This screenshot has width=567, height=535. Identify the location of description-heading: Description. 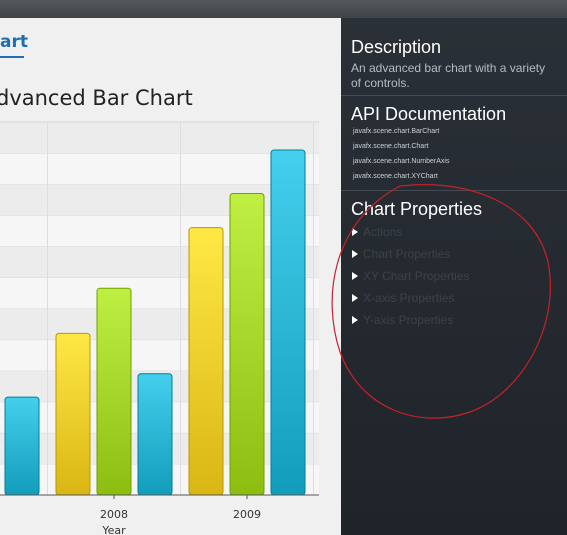
(396, 47).